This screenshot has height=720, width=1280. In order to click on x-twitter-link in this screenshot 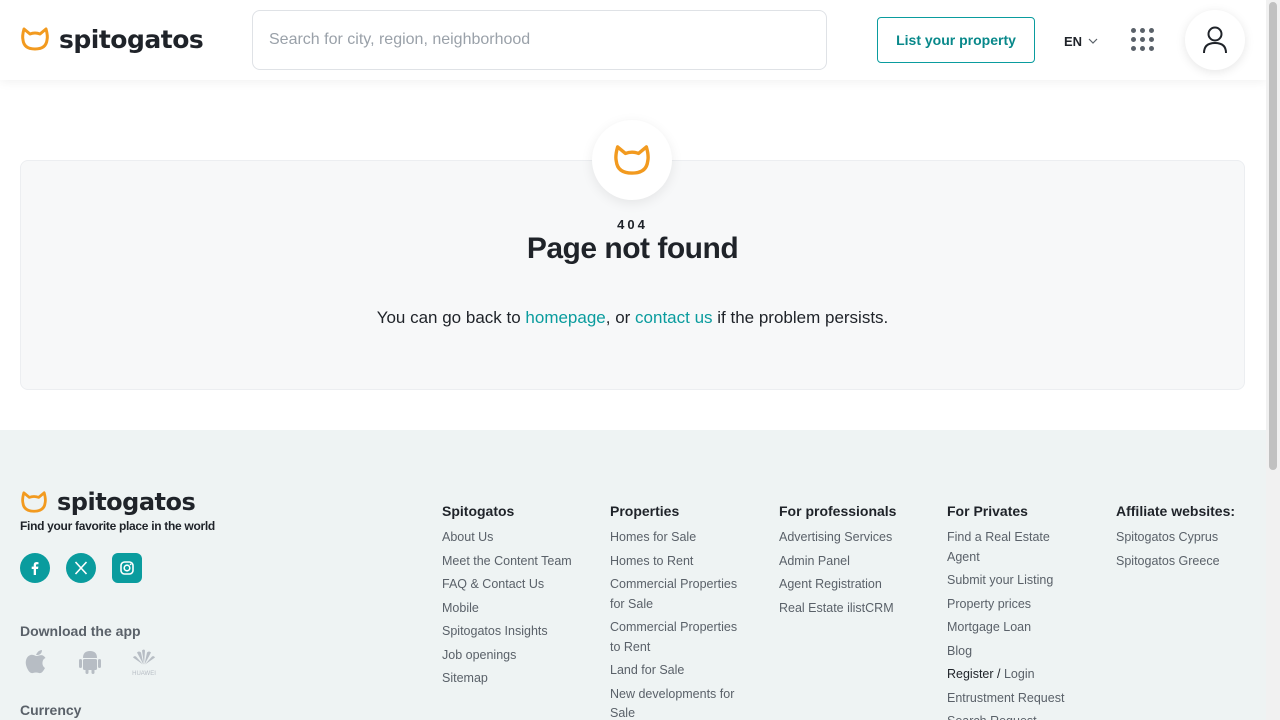, I will do `click(81, 568)`.